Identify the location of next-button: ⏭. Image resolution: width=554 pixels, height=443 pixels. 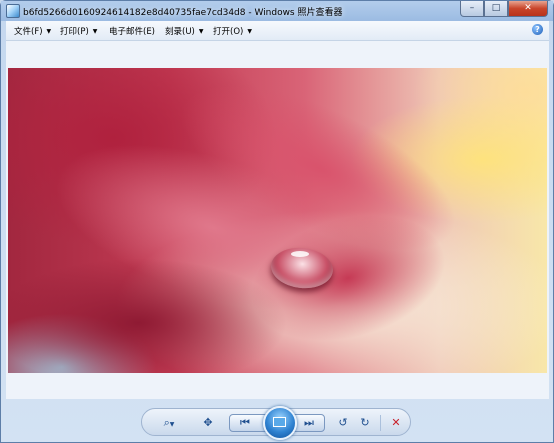
(309, 423).